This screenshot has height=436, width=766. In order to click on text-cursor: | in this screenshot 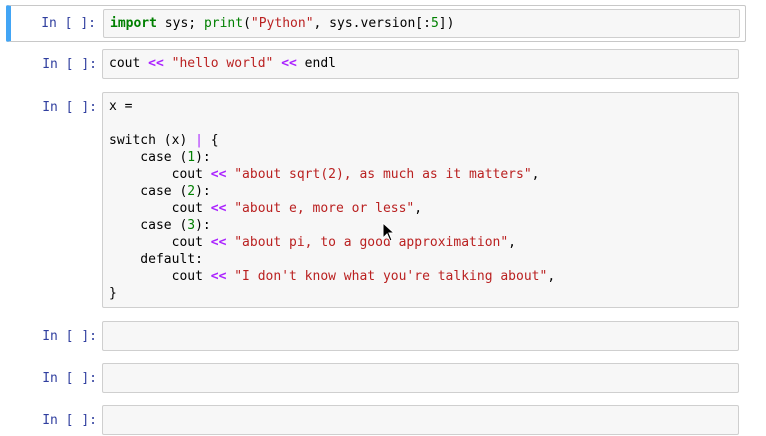, I will do `click(199, 140)`.